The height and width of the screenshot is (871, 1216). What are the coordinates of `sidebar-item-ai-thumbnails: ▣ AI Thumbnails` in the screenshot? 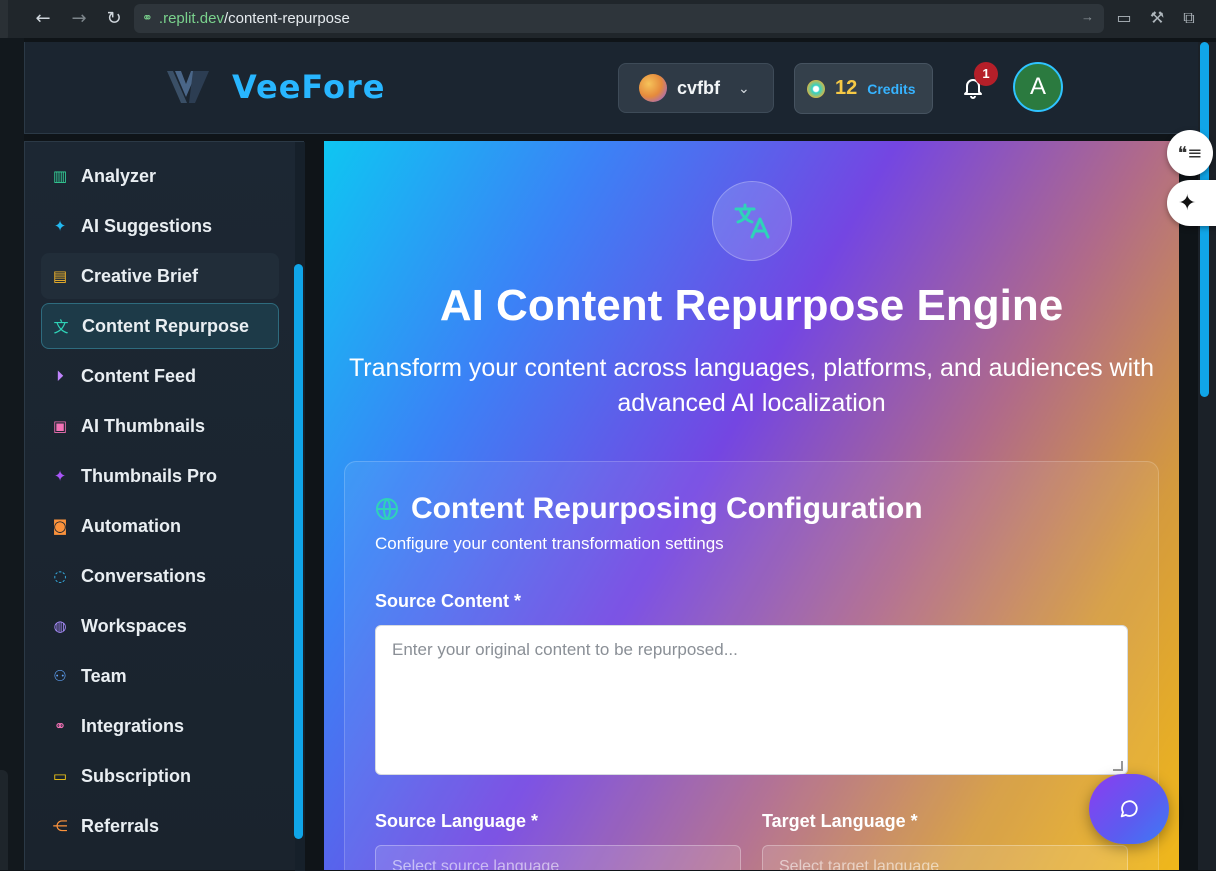 It's located at (160, 426).